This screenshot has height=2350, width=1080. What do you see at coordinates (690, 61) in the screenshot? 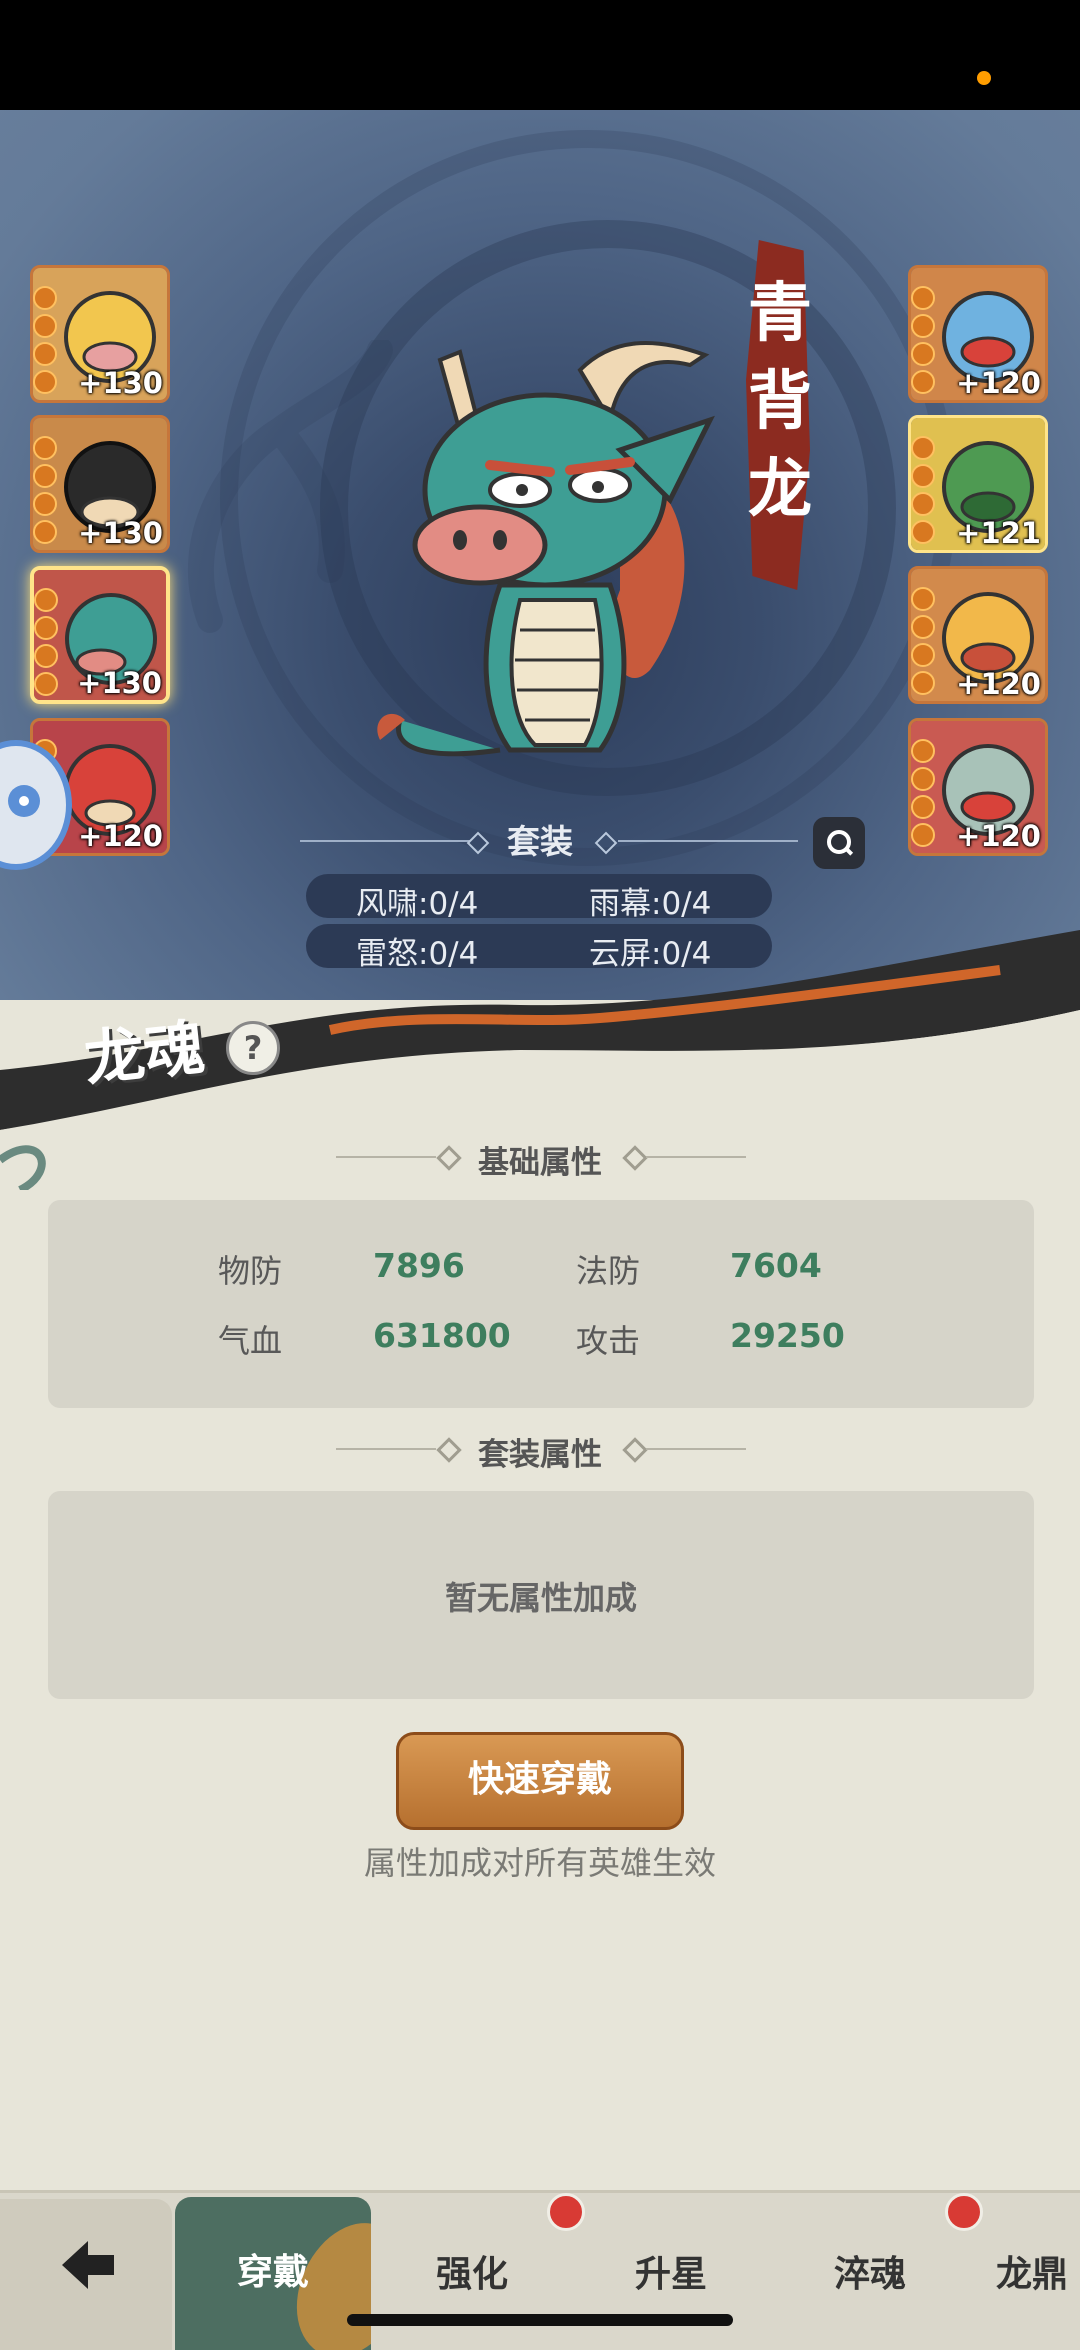
I see `camera-notch` at bounding box center [690, 61].